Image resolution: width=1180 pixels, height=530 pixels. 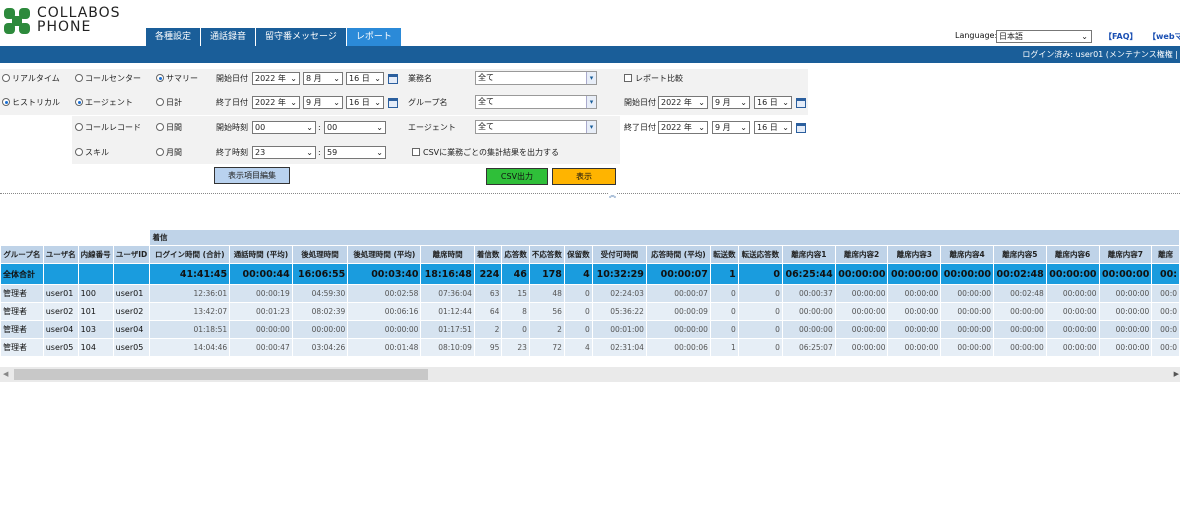 I want to click on csv-per-business-checkbox: CSVに業務ごとの集計結果を出力する, so click(x=485, y=153).